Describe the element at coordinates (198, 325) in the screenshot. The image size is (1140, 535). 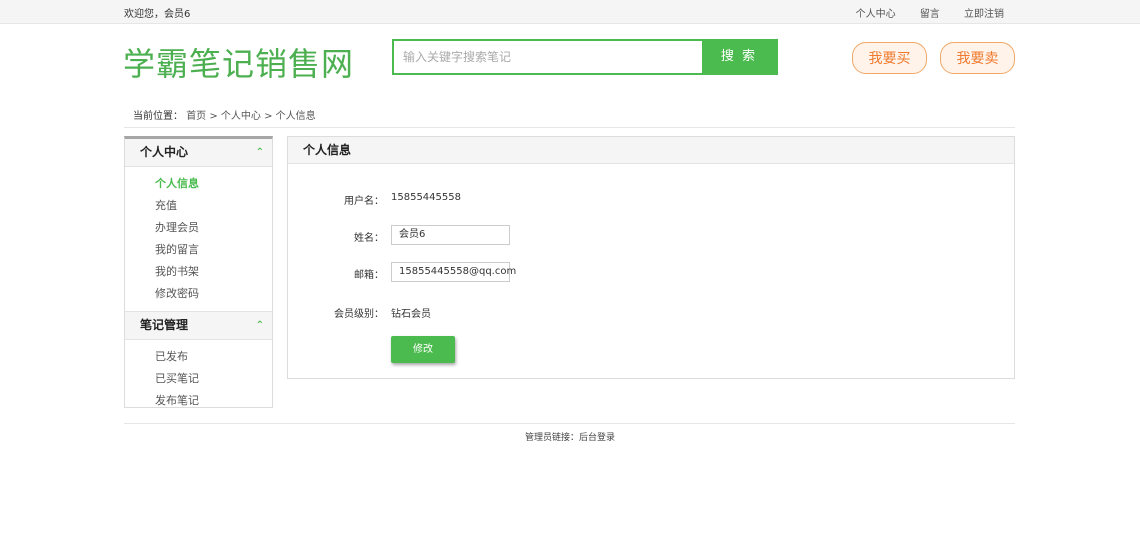
I see `sidebar-section-notes: 笔记管理 ⌃` at that location.